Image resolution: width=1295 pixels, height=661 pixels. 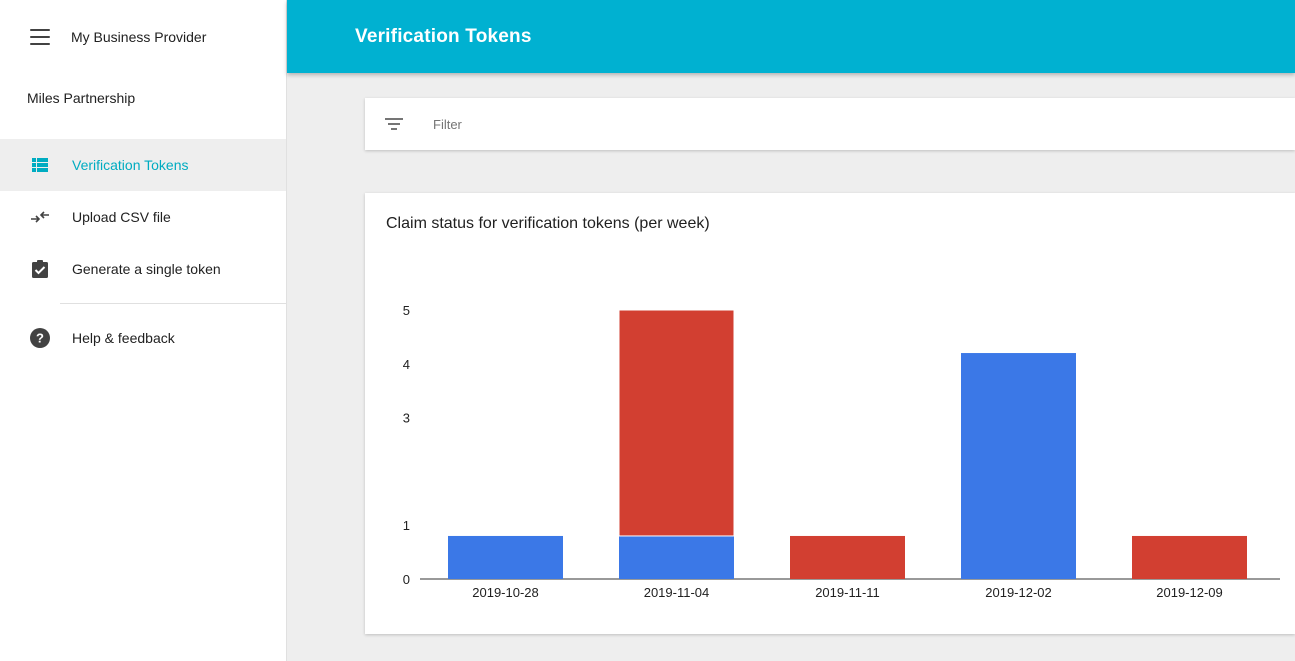 What do you see at coordinates (847, 592) in the screenshot?
I see `x-tick-label: 2019-11-11` at bounding box center [847, 592].